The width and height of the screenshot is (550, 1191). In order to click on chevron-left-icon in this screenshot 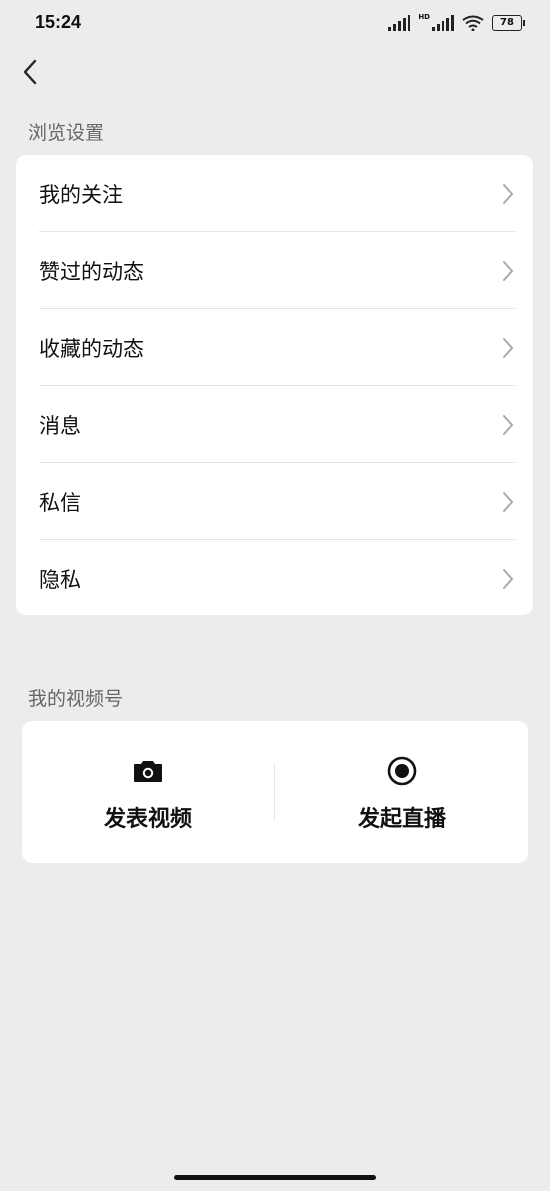, I will do `click(30, 72)`.